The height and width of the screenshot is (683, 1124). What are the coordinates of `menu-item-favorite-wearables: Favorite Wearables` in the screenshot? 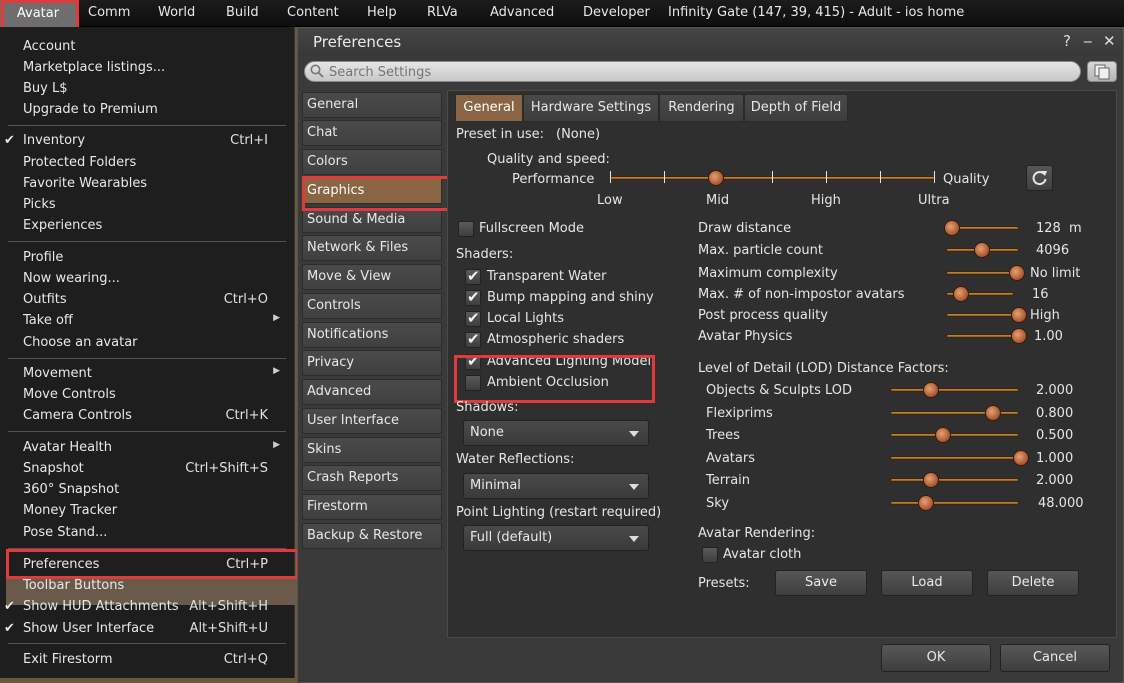 It's located at (150, 186).